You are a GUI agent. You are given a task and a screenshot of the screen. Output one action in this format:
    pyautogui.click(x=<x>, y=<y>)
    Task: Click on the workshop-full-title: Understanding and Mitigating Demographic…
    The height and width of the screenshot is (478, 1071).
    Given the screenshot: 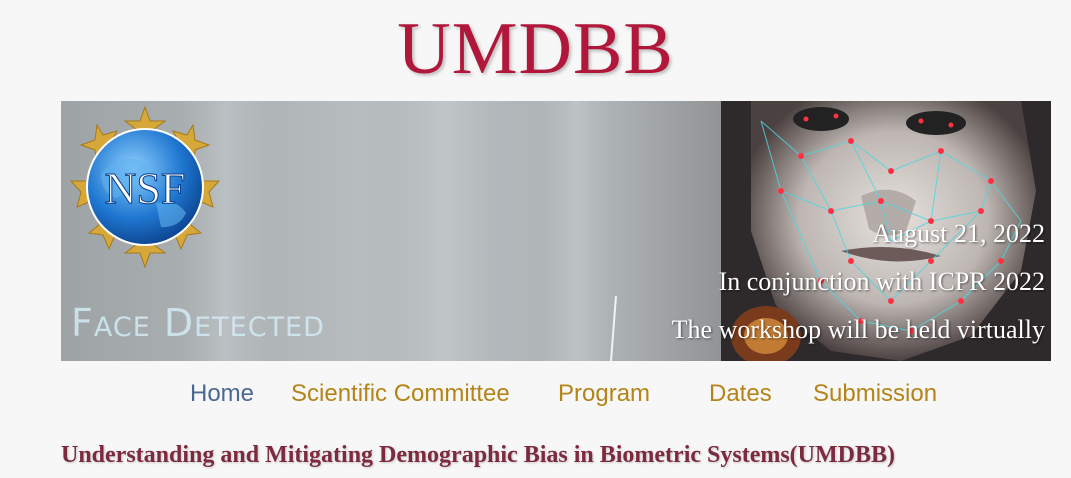 What is the action you would take?
    pyautogui.click(x=478, y=455)
    